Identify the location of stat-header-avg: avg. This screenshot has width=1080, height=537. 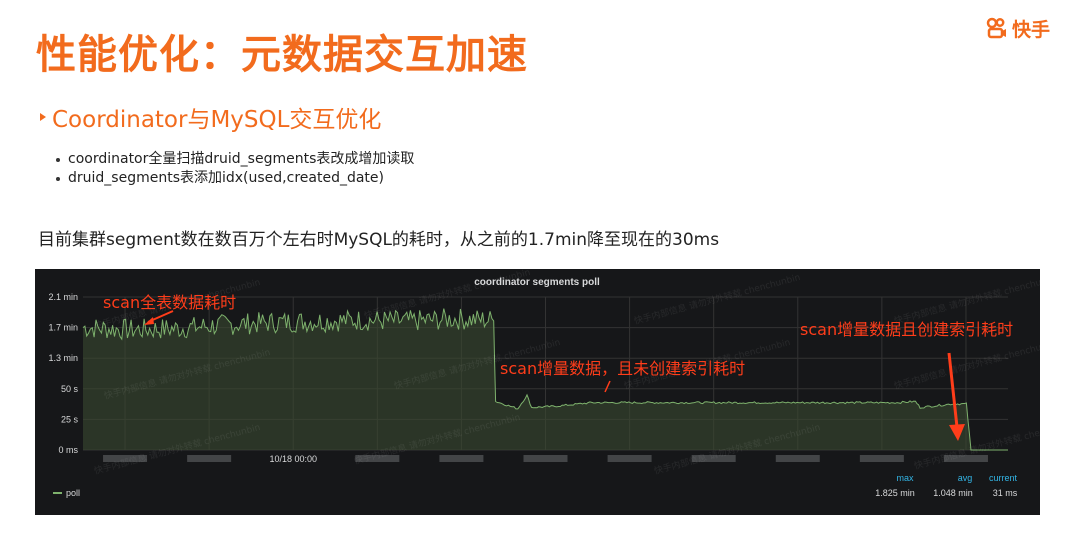
(965, 478).